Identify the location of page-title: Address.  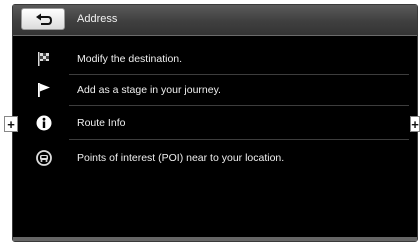
(97, 19).